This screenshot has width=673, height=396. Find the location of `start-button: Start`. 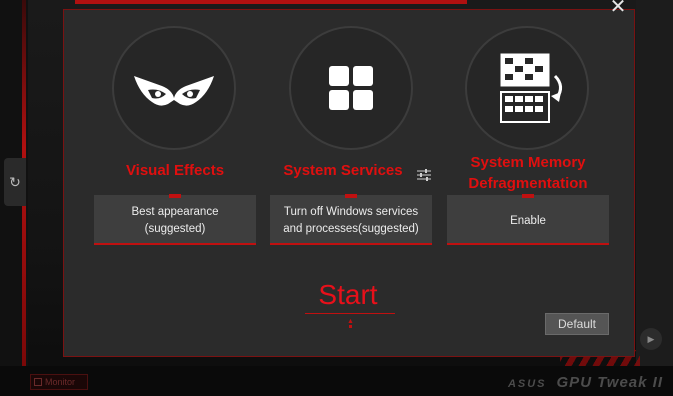

start-button: Start is located at coordinates (348, 295).